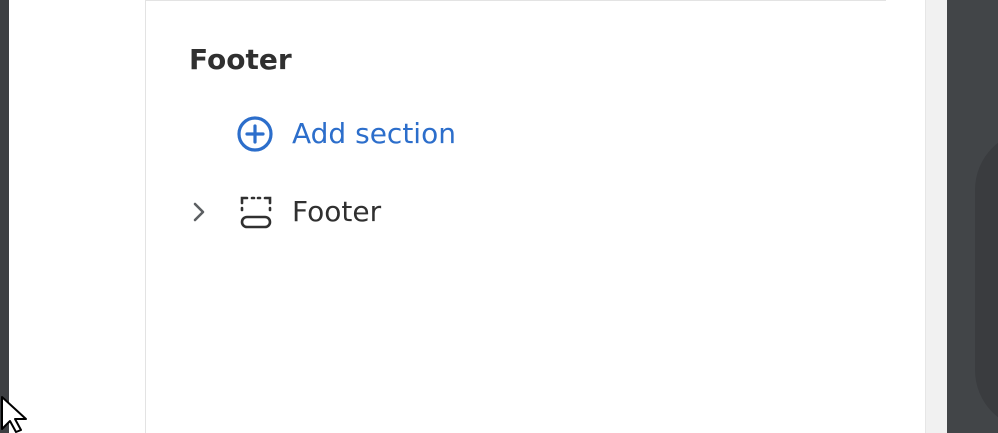  I want to click on preview-shape, so click(986, 280).